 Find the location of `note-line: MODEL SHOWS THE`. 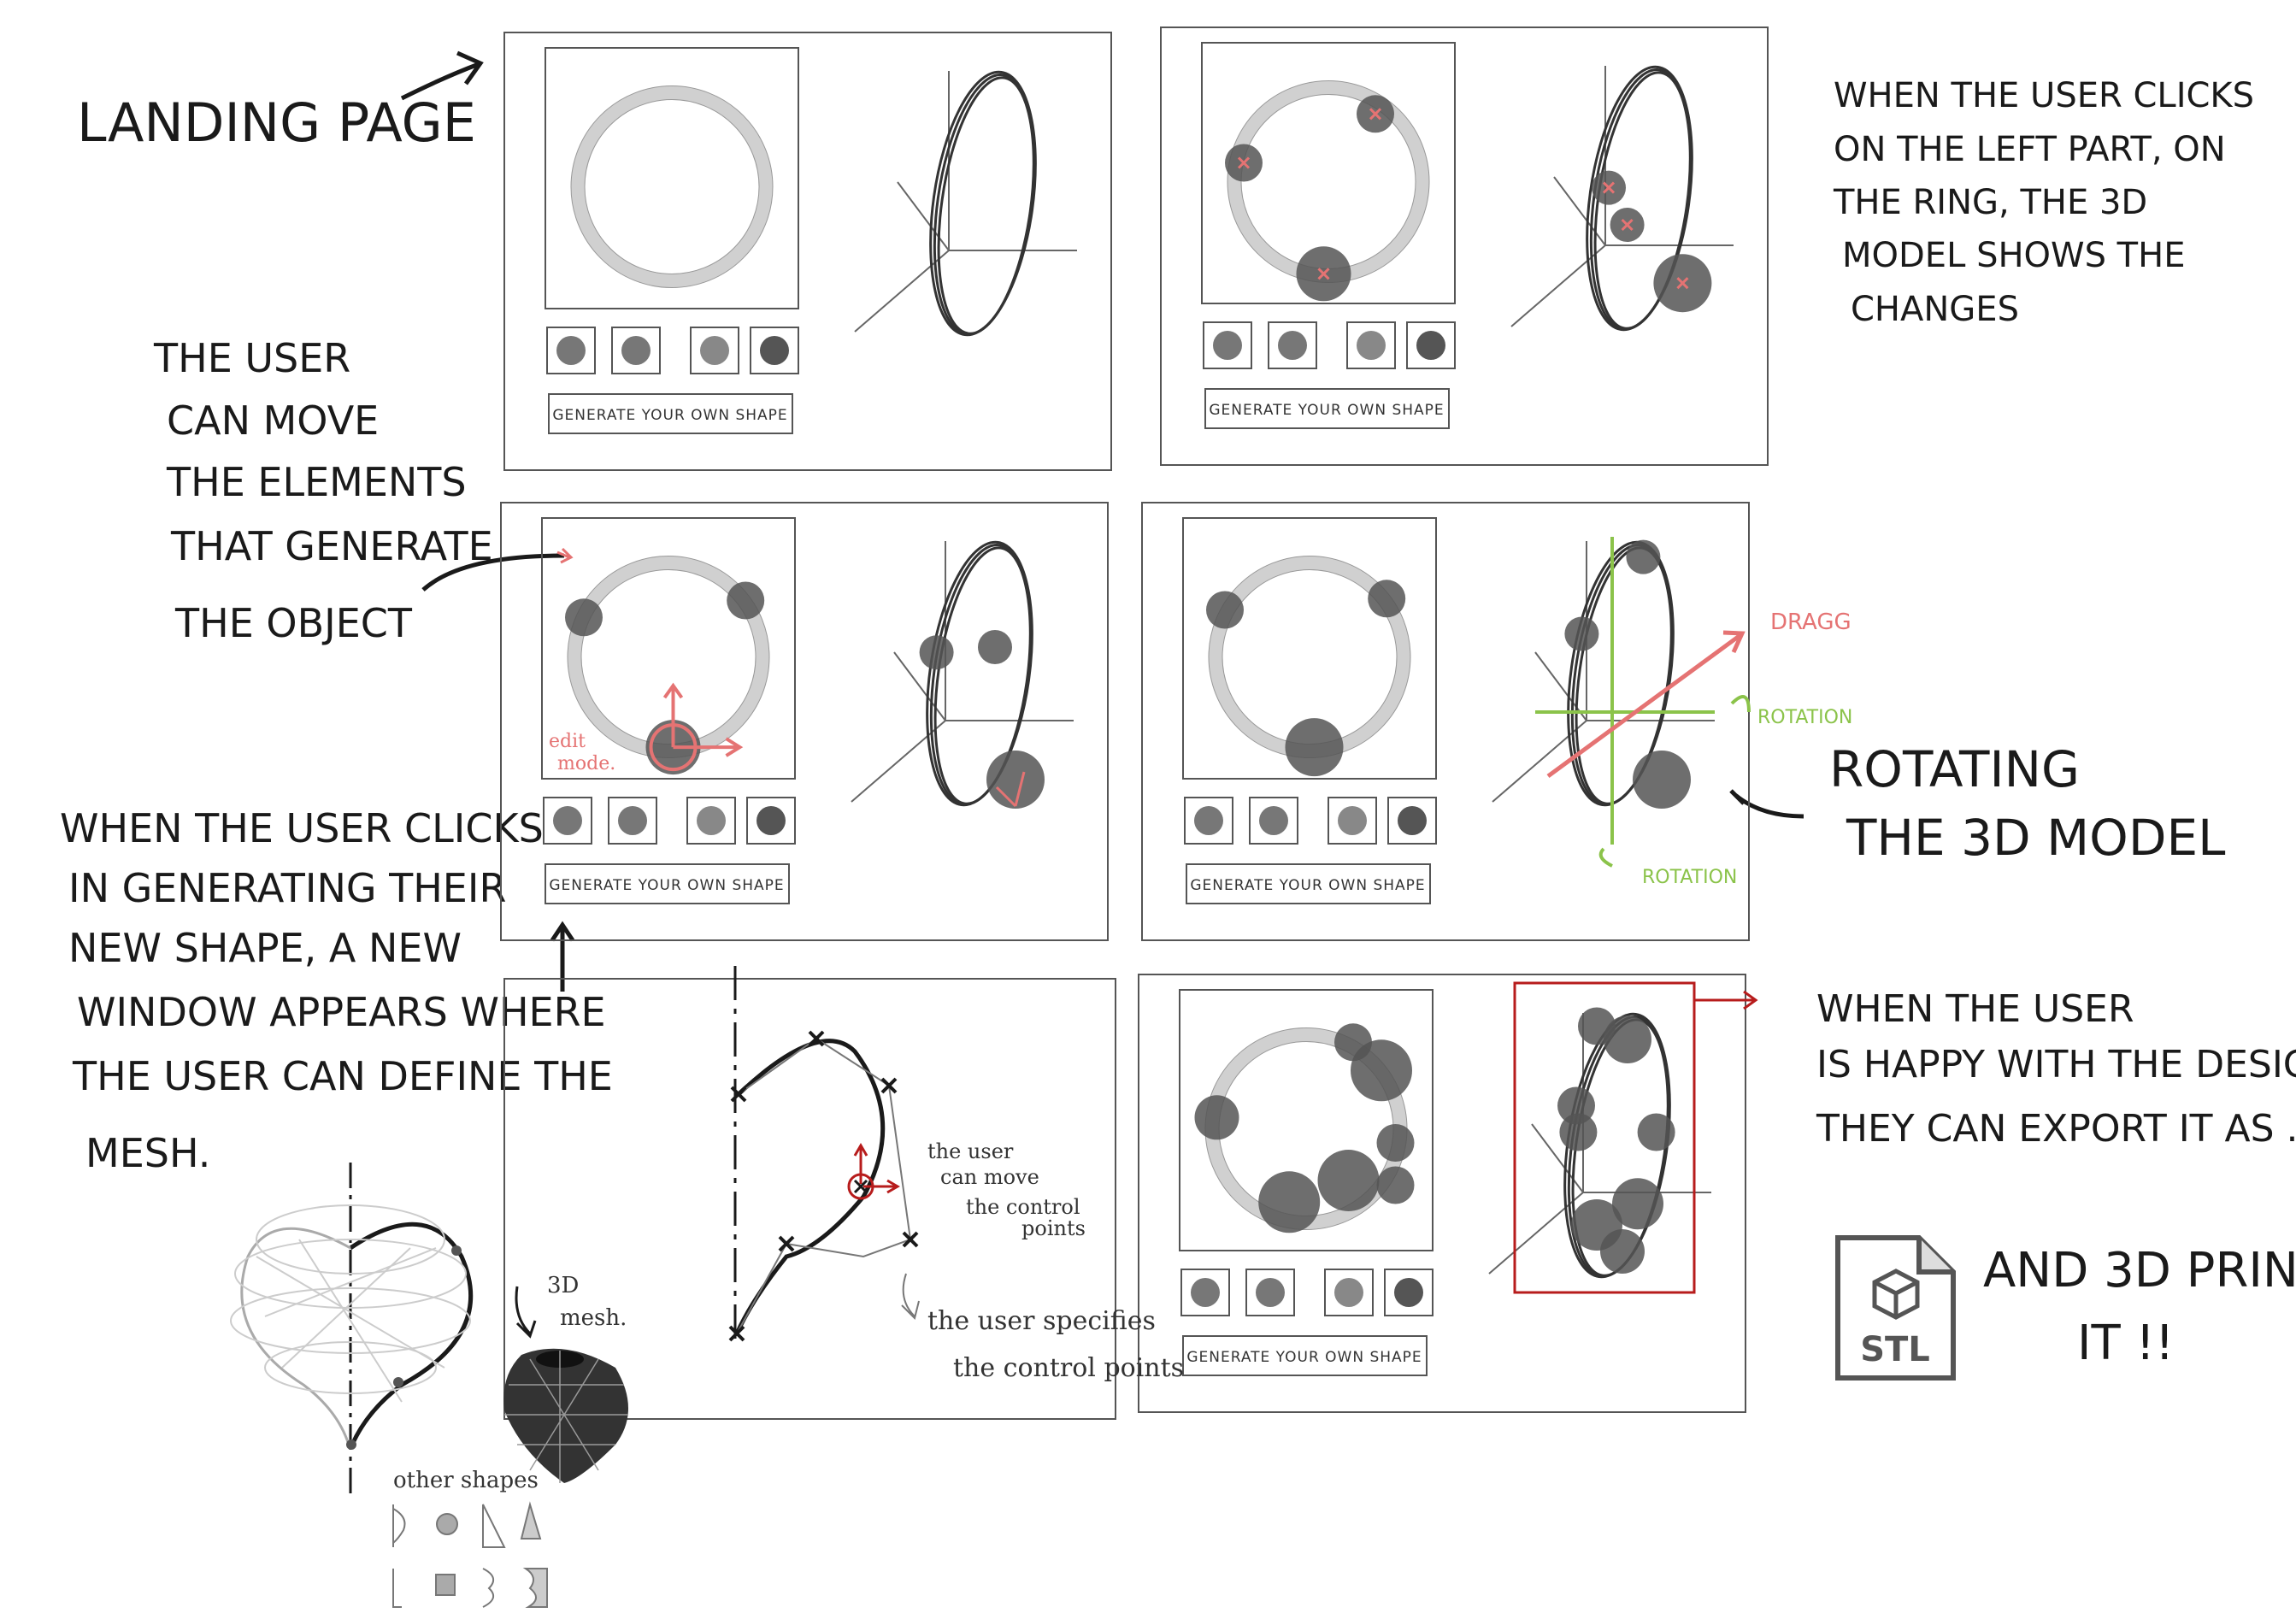

note-line: MODEL SHOWS THE is located at coordinates (2013, 255).